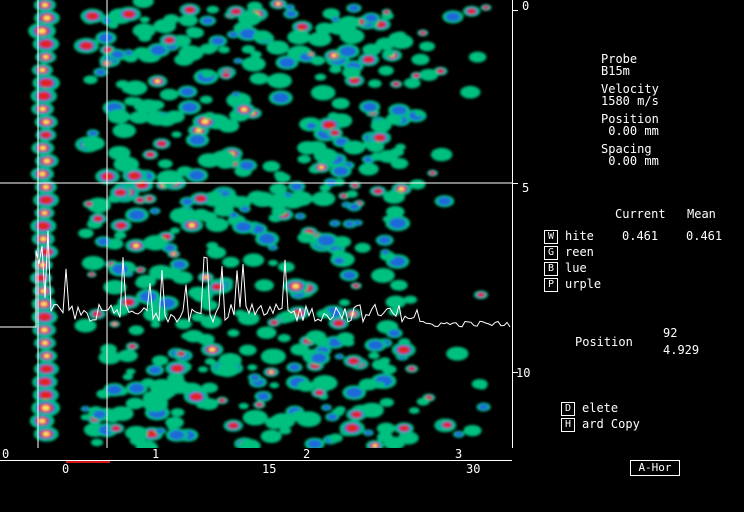  I want to click on white-channel-key: W, so click(551, 237).